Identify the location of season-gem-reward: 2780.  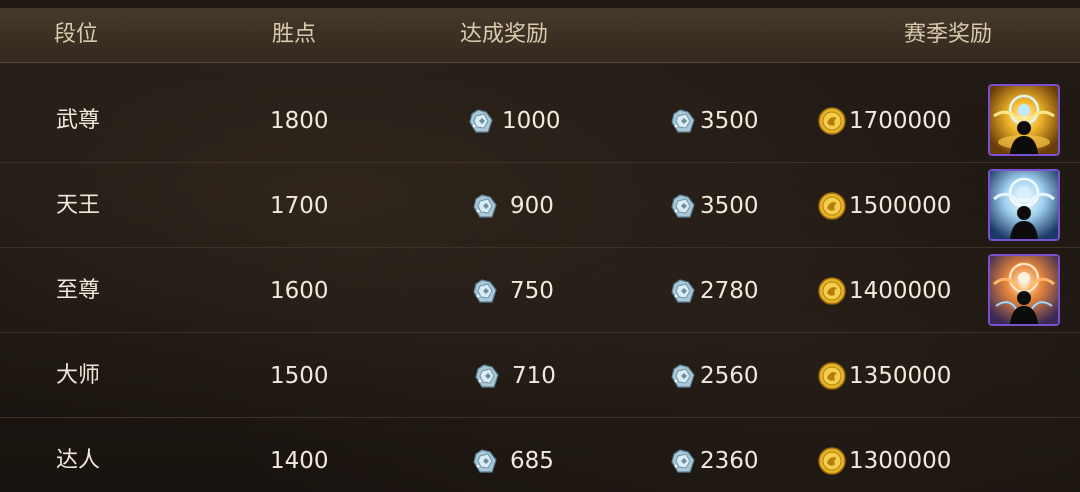
(713, 291).